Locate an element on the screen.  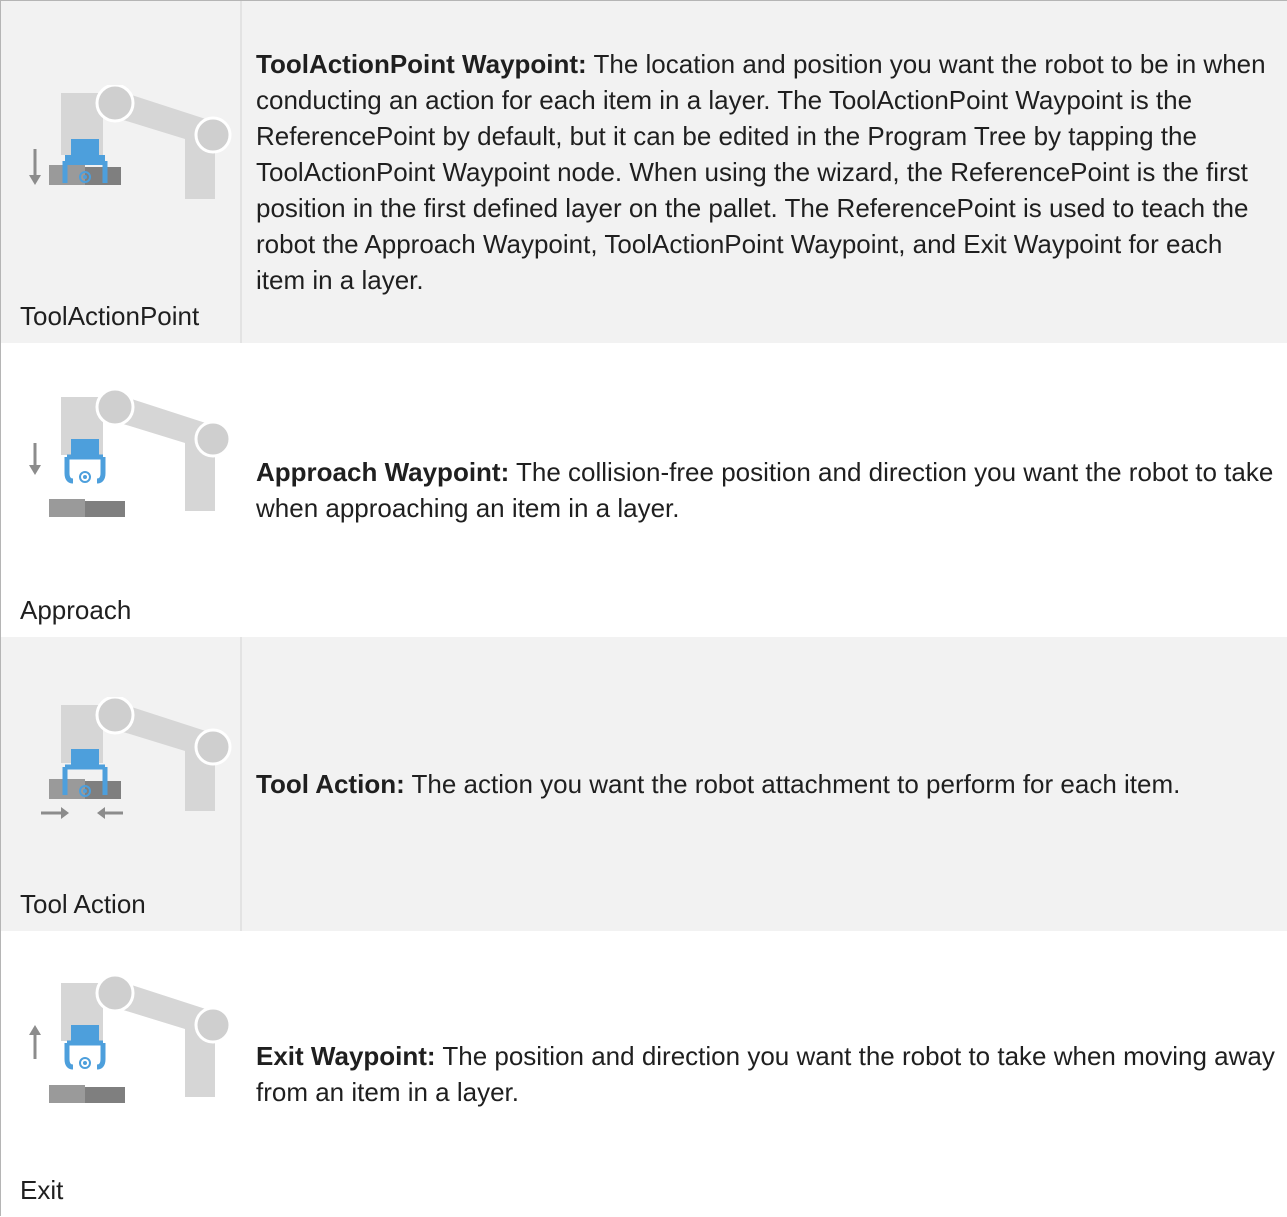
robot-arm-tool-action-icon is located at coordinates (136, 758).